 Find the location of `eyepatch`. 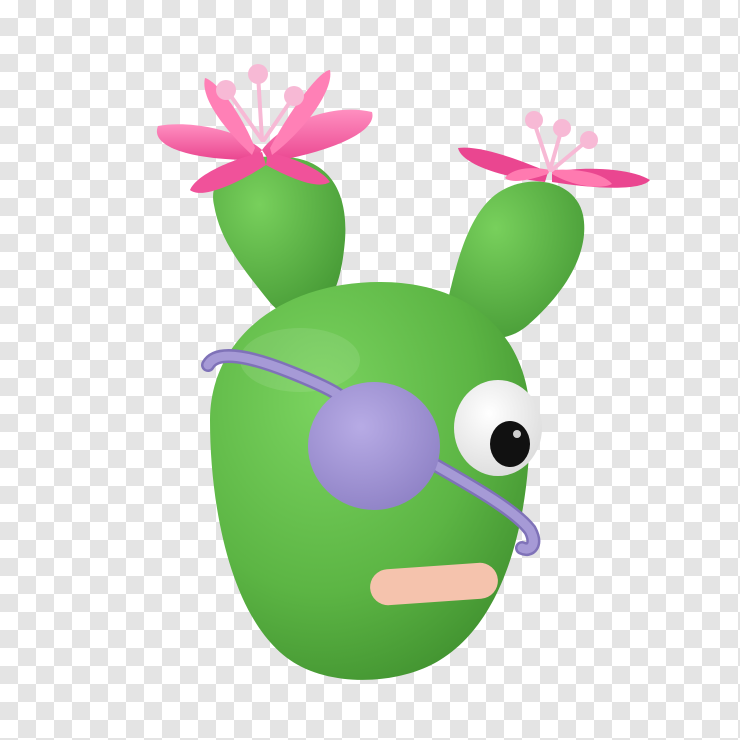

eyepatch is located at coordinates (374, 446).